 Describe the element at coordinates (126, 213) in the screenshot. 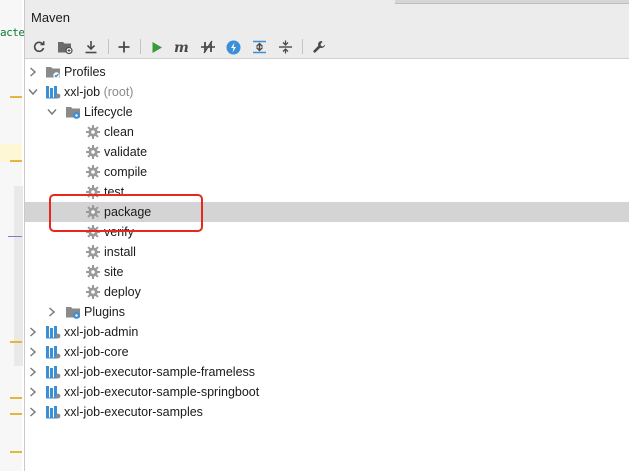

I see `annotation-highlight-box` at that location.